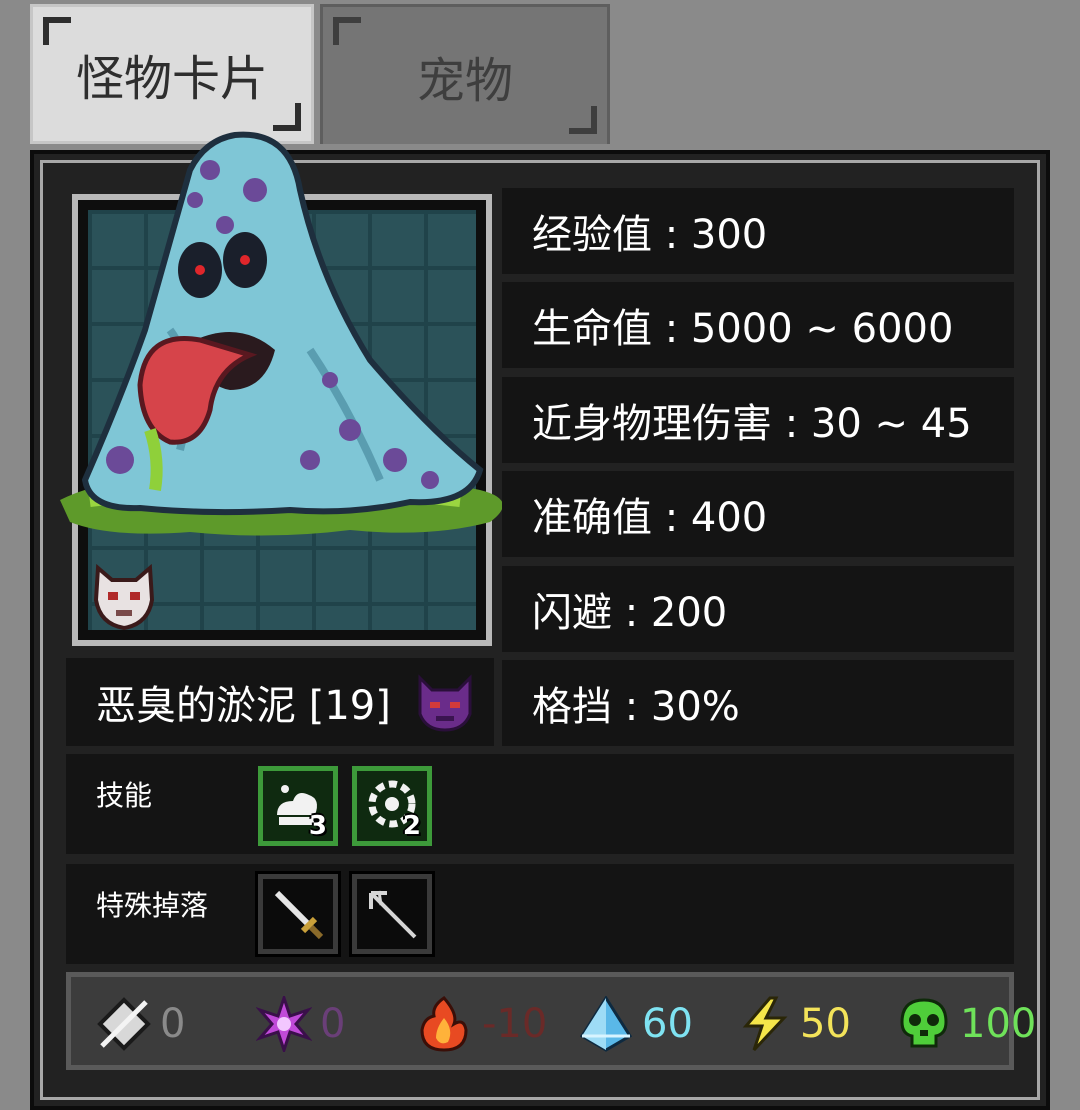 The width and height of the screenshot is (1080, 1110). Describe the element at coordinates (124, 795) in the screenshot. I see `skills-label: 技能` at that location.